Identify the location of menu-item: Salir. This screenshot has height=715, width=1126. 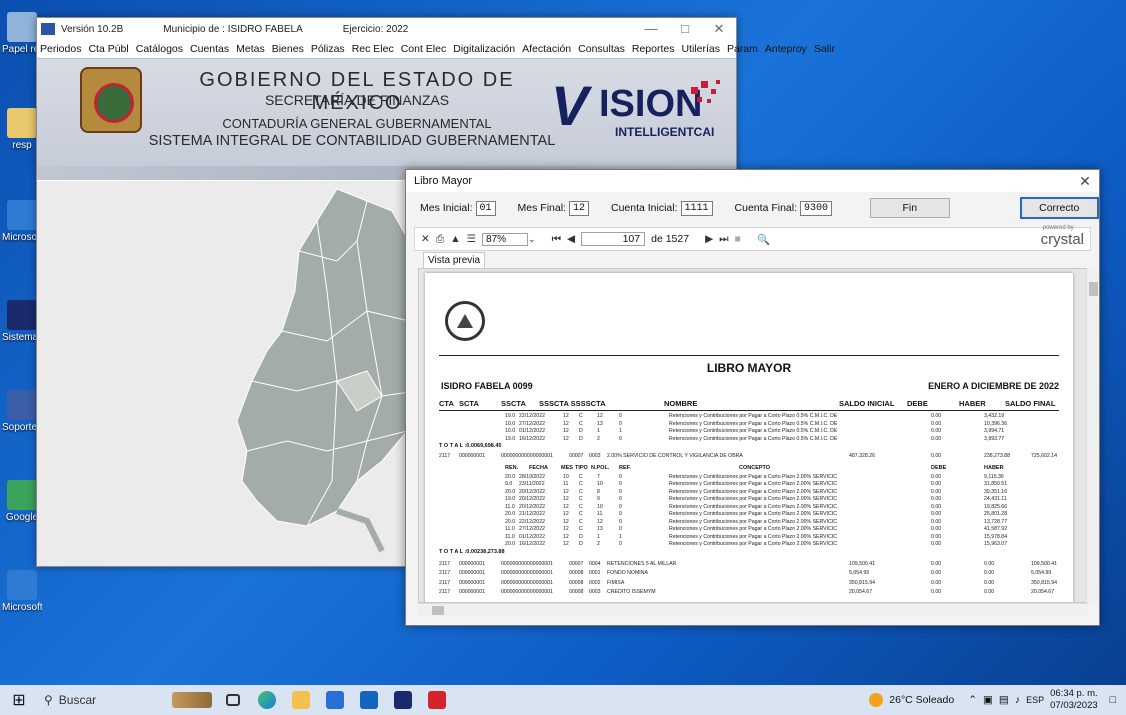
(824, 49).